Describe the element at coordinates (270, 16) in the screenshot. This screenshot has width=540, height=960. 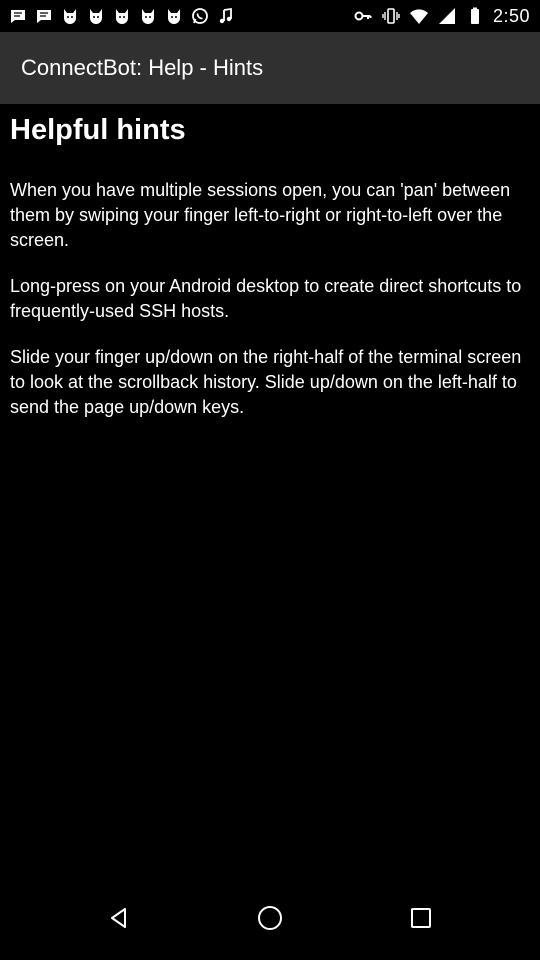
I see `status-bar: 2:50` at that location.